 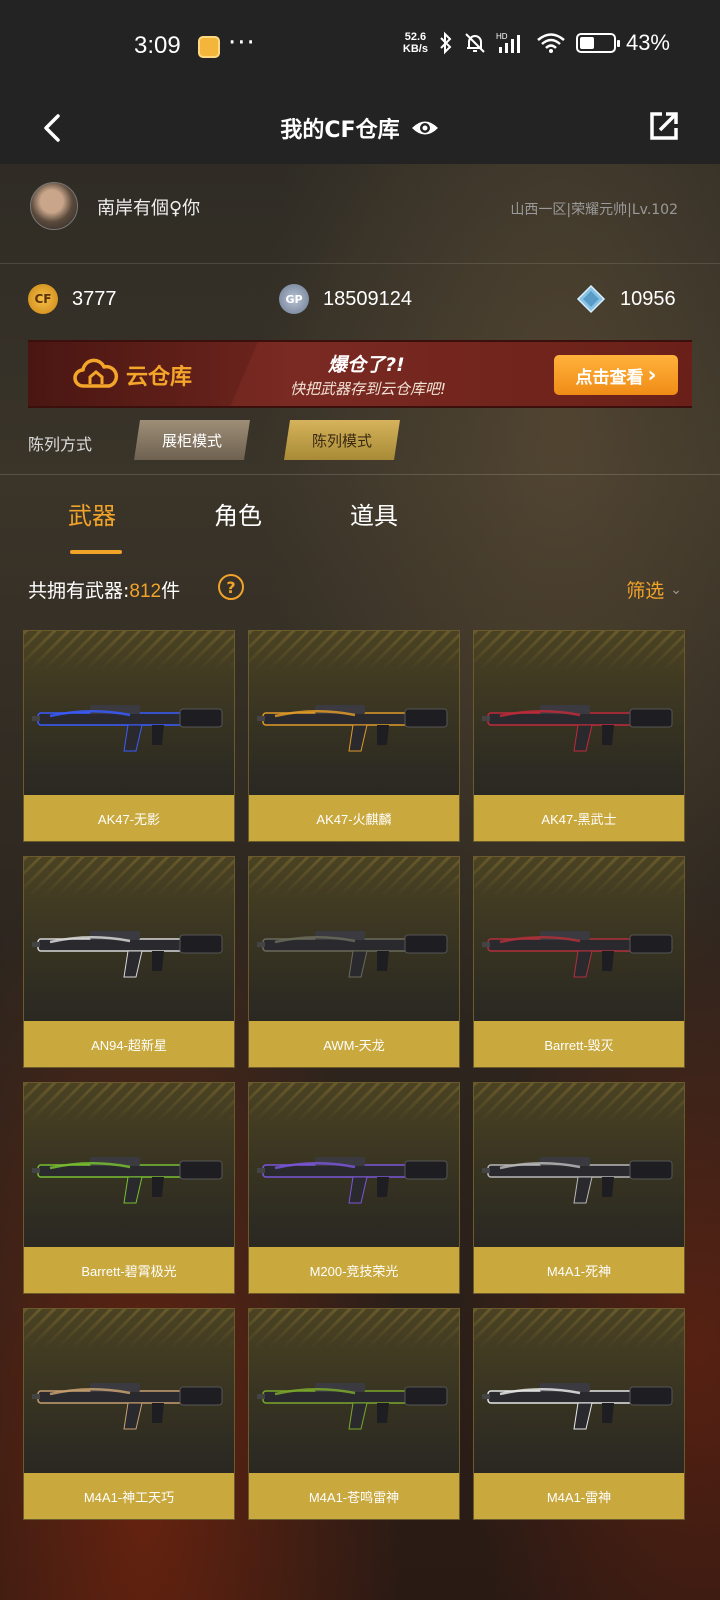 I want to click on server-rank-level: 山西一区|荣耀元帅|Lv.102, so click(x=594, y=210).